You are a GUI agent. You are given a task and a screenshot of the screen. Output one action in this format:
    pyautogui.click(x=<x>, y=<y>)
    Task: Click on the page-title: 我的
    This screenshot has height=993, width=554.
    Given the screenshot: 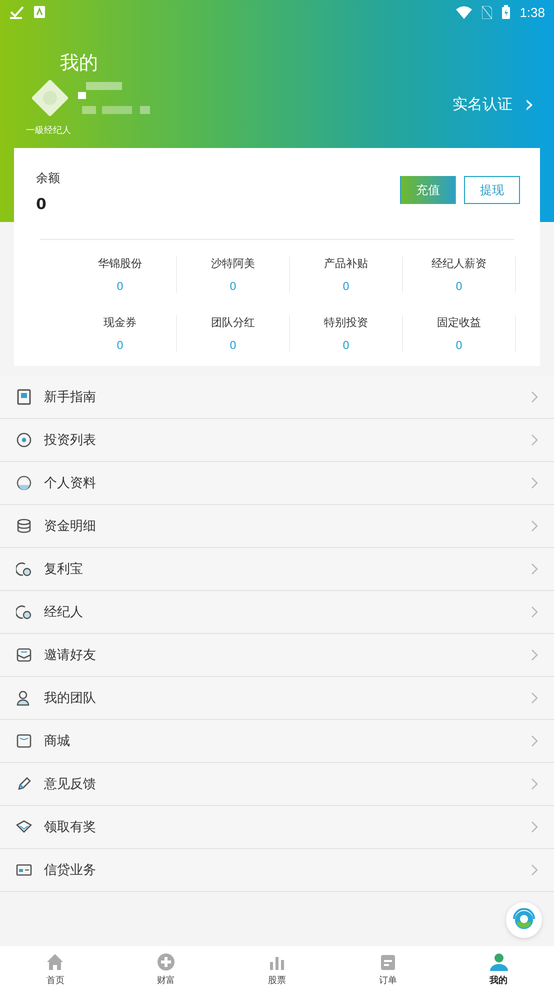 What is the action you would take?
    pyautogui.click(x=79, y=63)
    